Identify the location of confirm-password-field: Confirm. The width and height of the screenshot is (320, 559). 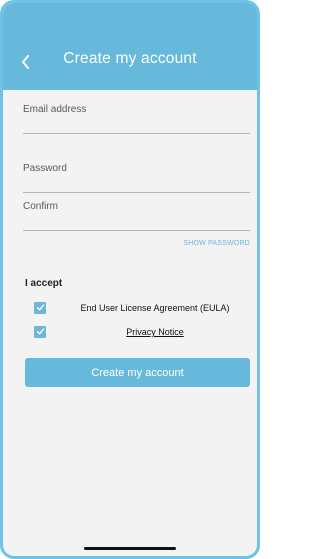
(136, 216).